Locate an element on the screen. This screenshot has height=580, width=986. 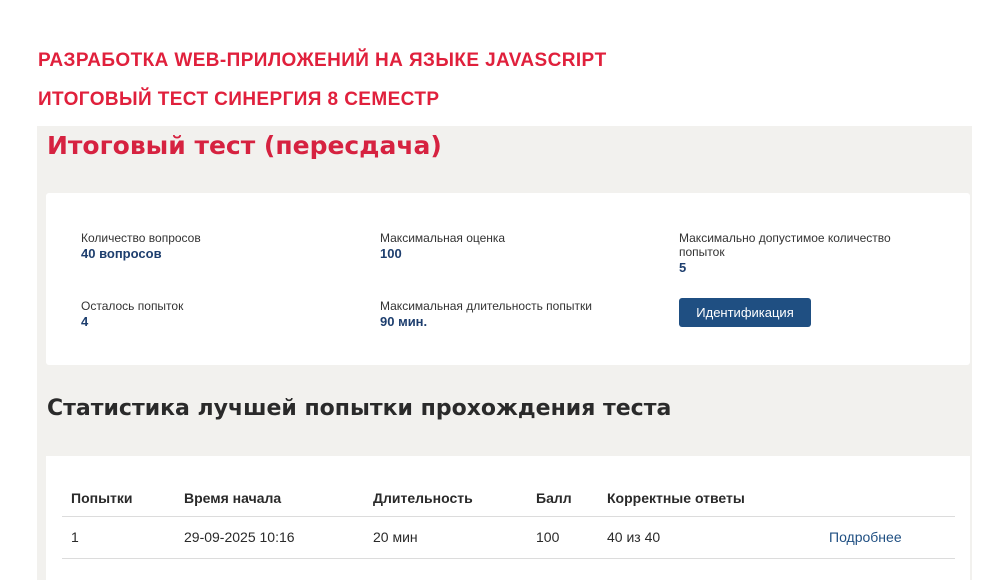
info-max-duration-label: Максимальная длительность попытки is located at coordinates (486, 306).